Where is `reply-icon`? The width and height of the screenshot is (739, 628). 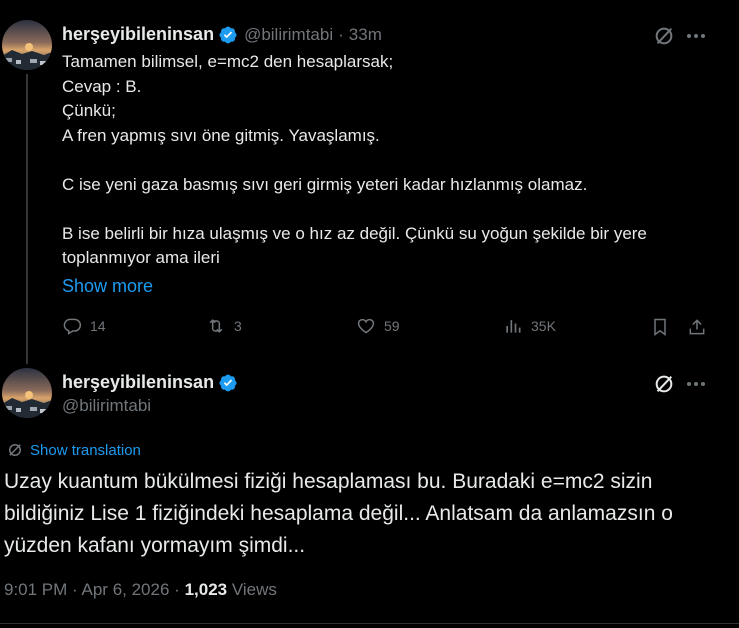 reply-icon is located at coordinates (72, 326).